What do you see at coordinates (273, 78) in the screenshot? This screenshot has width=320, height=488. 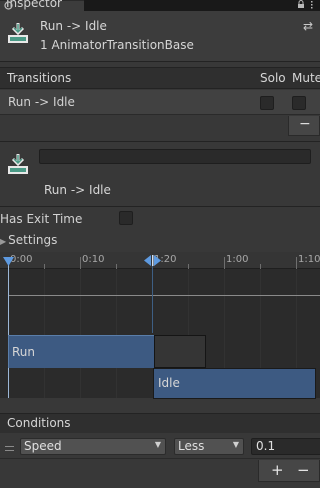 I see `solo-column-header: Solo` at bounding box center [273, 78].